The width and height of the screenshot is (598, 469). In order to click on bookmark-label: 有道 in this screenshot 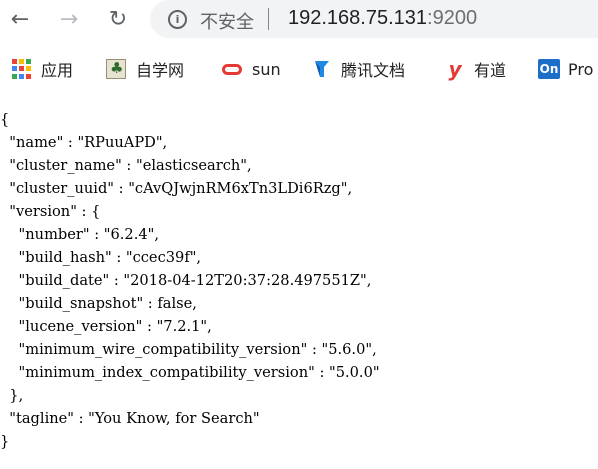, I will do `click(490, 70)`.